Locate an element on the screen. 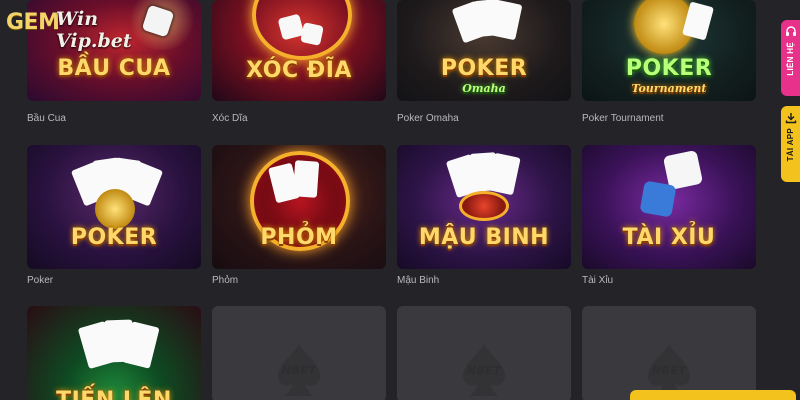 Image resolution: width=800 pixels, height=400 pixels. game-thumbnail: PHỎM is located at coordinates (299, 207).